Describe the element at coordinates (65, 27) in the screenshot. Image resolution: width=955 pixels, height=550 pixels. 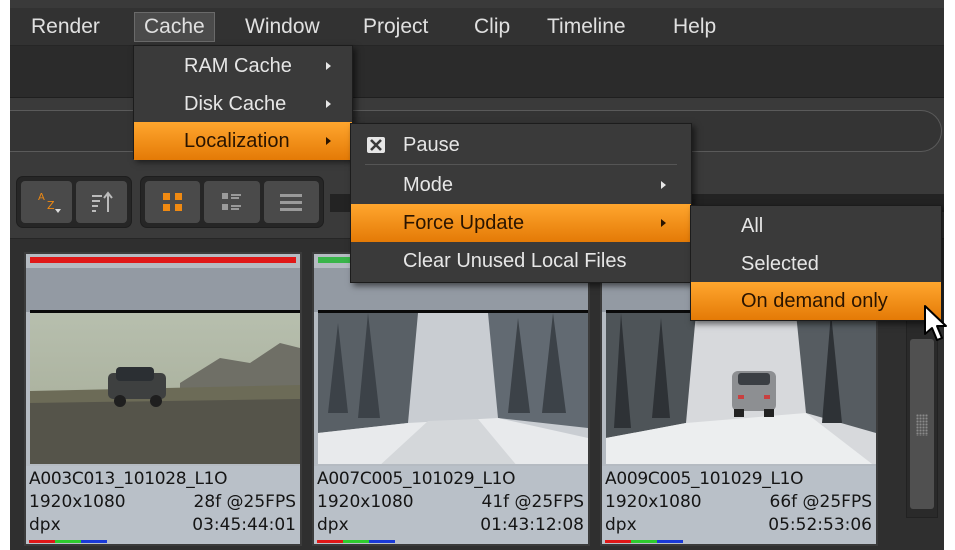
I see `menu-render: Render` at that location.